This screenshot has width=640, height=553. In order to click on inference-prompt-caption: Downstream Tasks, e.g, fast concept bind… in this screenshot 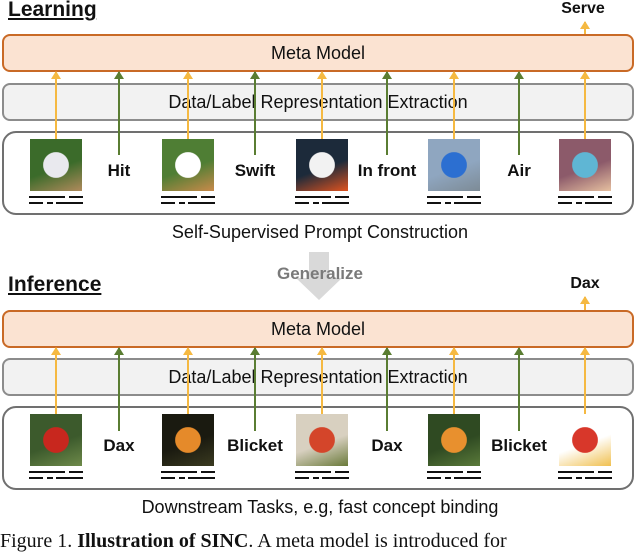, I will do `click(320, 507)`.